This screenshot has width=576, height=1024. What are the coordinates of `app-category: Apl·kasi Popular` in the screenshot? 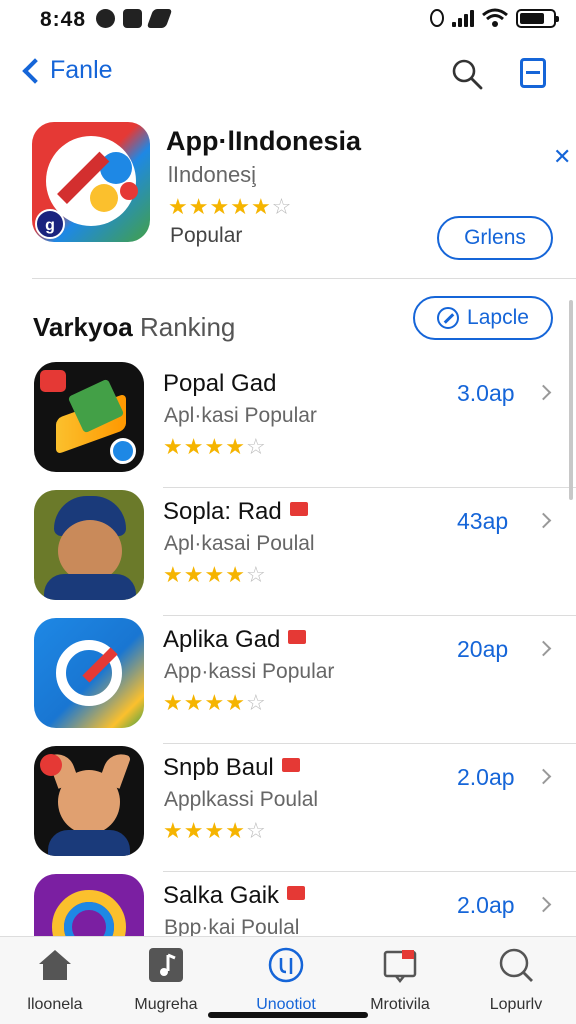 It's located at (240, 415).